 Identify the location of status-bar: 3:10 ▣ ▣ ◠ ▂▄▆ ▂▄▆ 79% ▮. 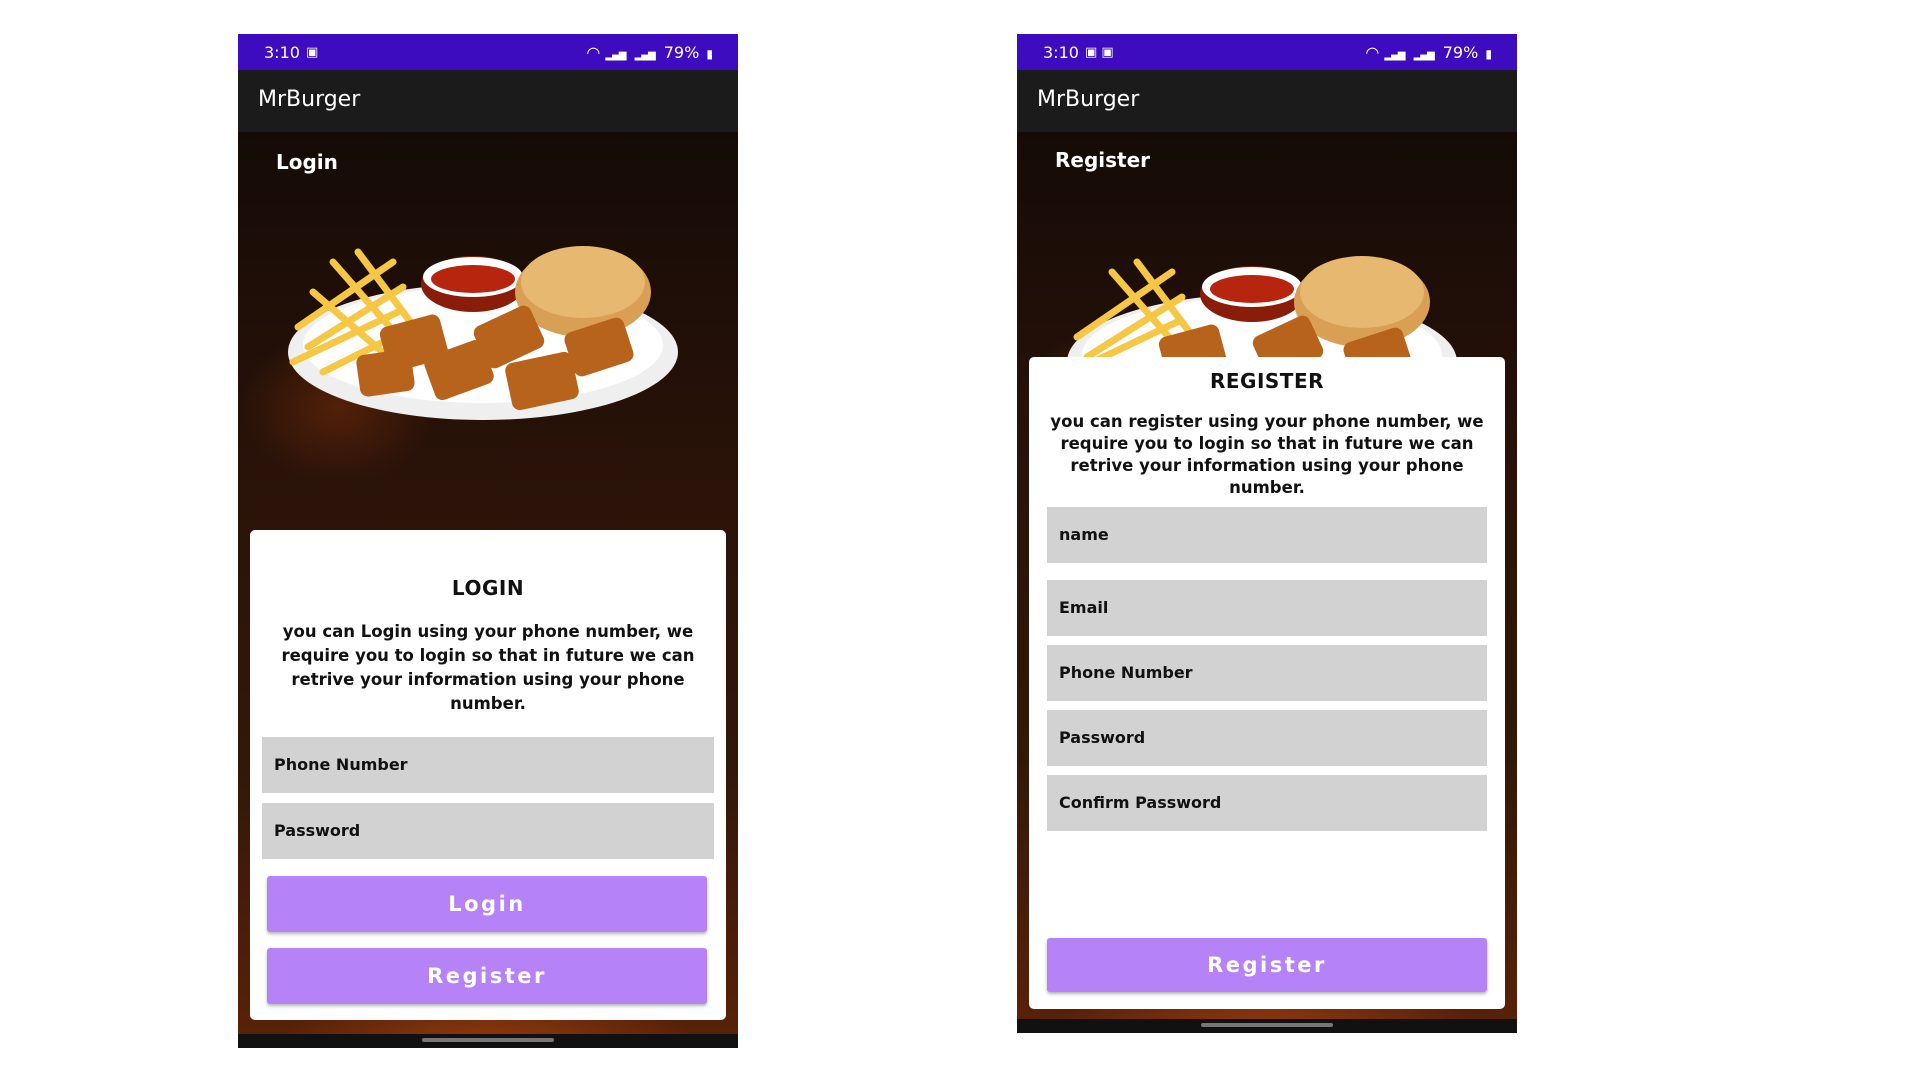
(1267, 52).